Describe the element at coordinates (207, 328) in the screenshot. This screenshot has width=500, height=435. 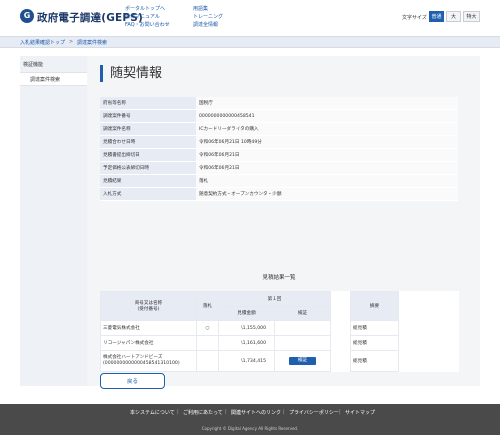
I see `award-mark: ○` at that location.